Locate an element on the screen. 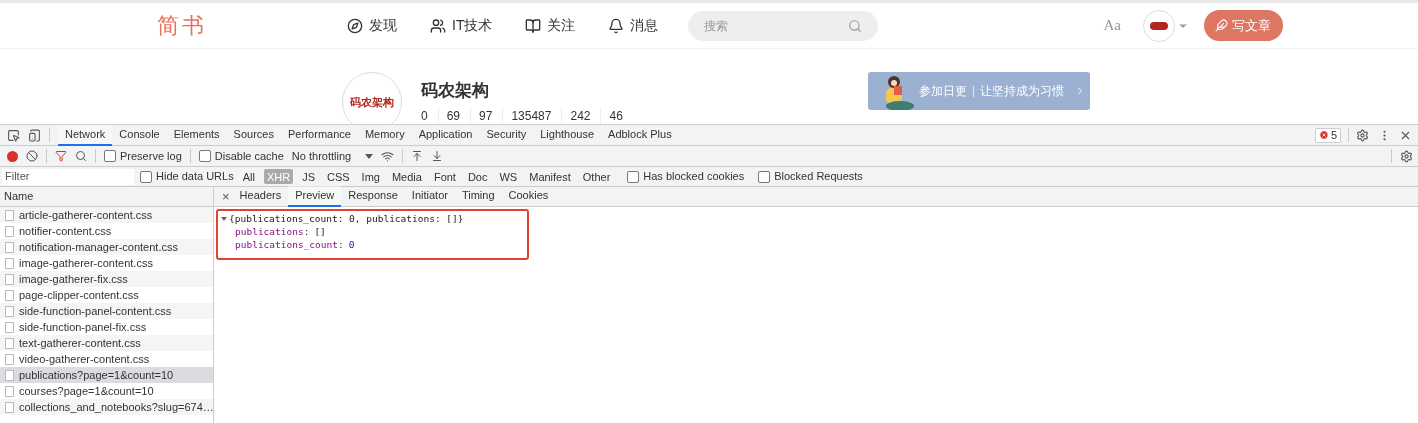 This screenshot has height=423, width=1418. type-filter: Manifest is located at coordinates (550, 176).